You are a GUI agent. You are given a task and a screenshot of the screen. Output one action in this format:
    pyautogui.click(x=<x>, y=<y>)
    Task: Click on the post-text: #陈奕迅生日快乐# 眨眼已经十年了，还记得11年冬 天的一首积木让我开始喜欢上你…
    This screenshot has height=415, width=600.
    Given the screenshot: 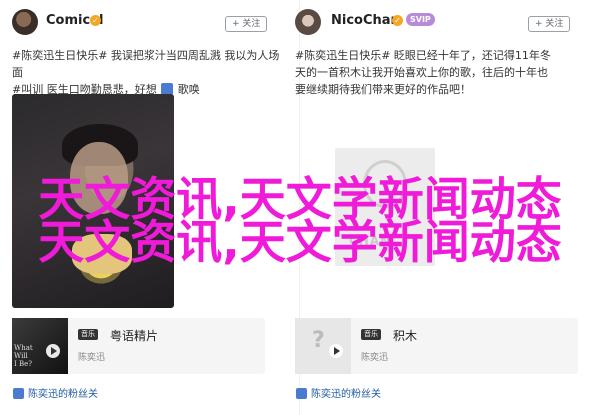 What is the action you would take?
    pyautogui.click(x=445, y=72)
    